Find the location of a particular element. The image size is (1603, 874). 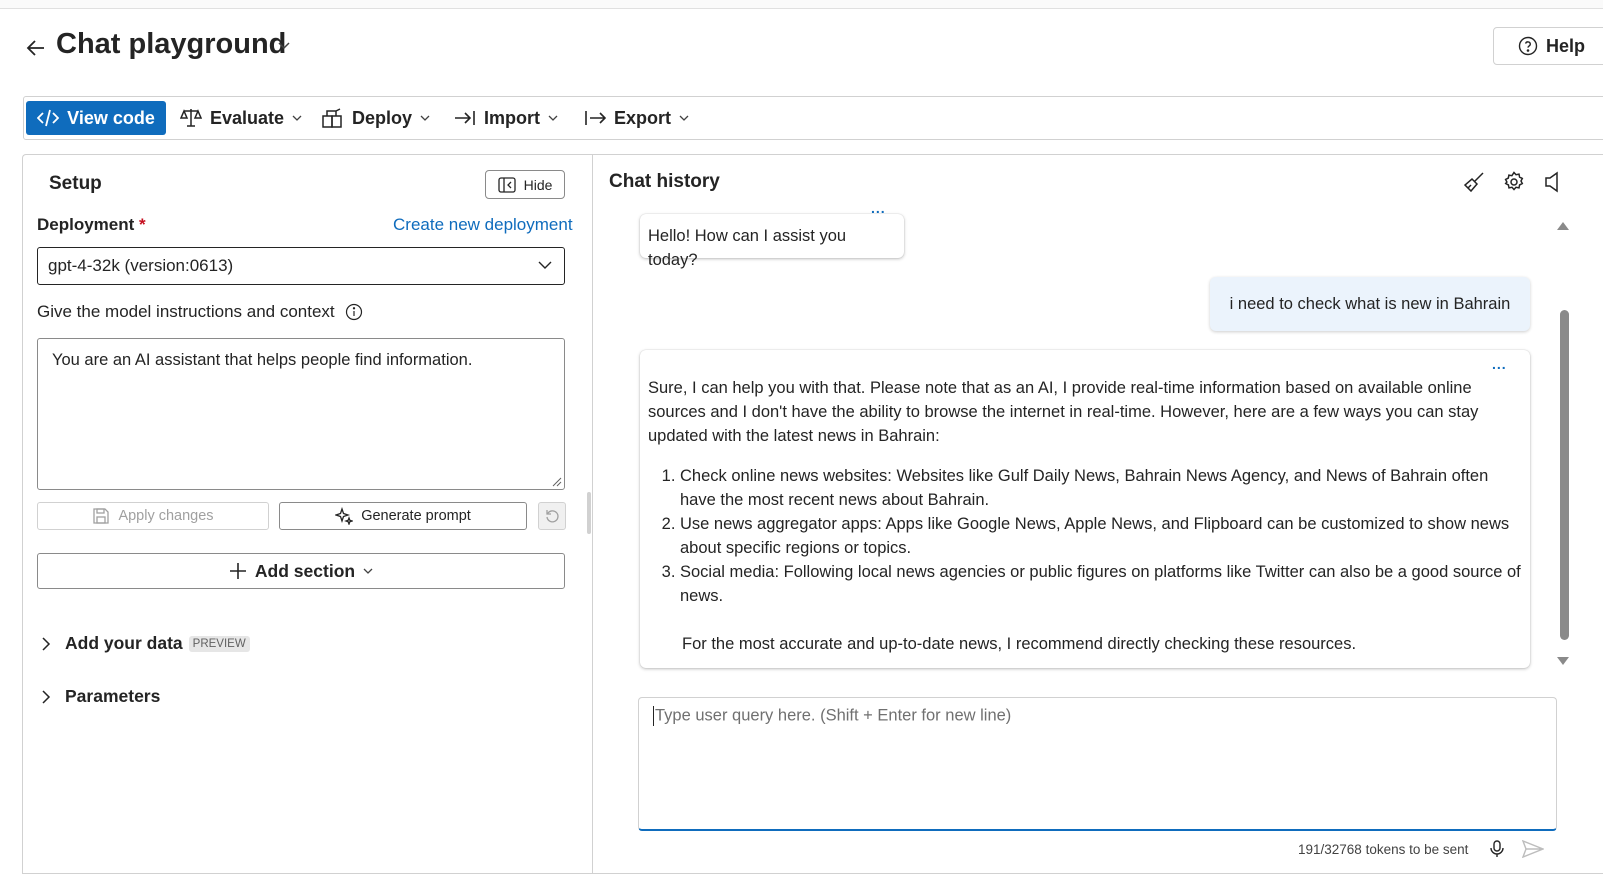

title-chevron-down-icon is located at coordinates (284, 45).